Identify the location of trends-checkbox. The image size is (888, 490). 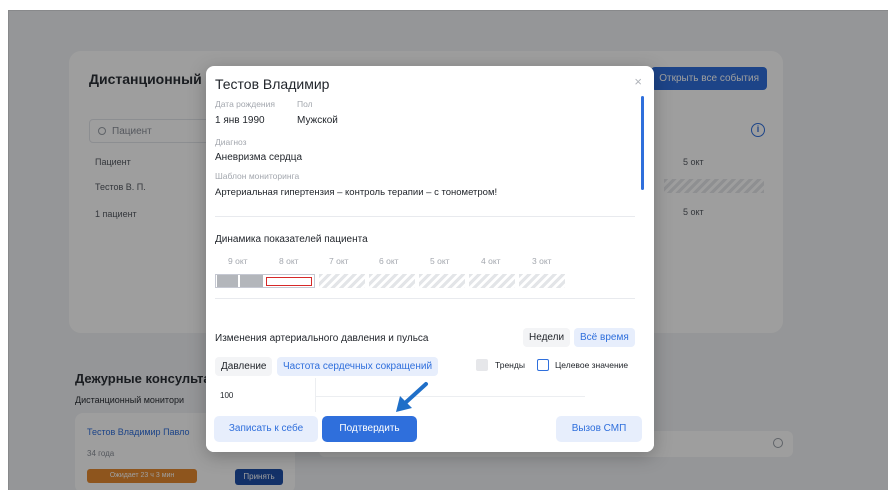
(482, 365).